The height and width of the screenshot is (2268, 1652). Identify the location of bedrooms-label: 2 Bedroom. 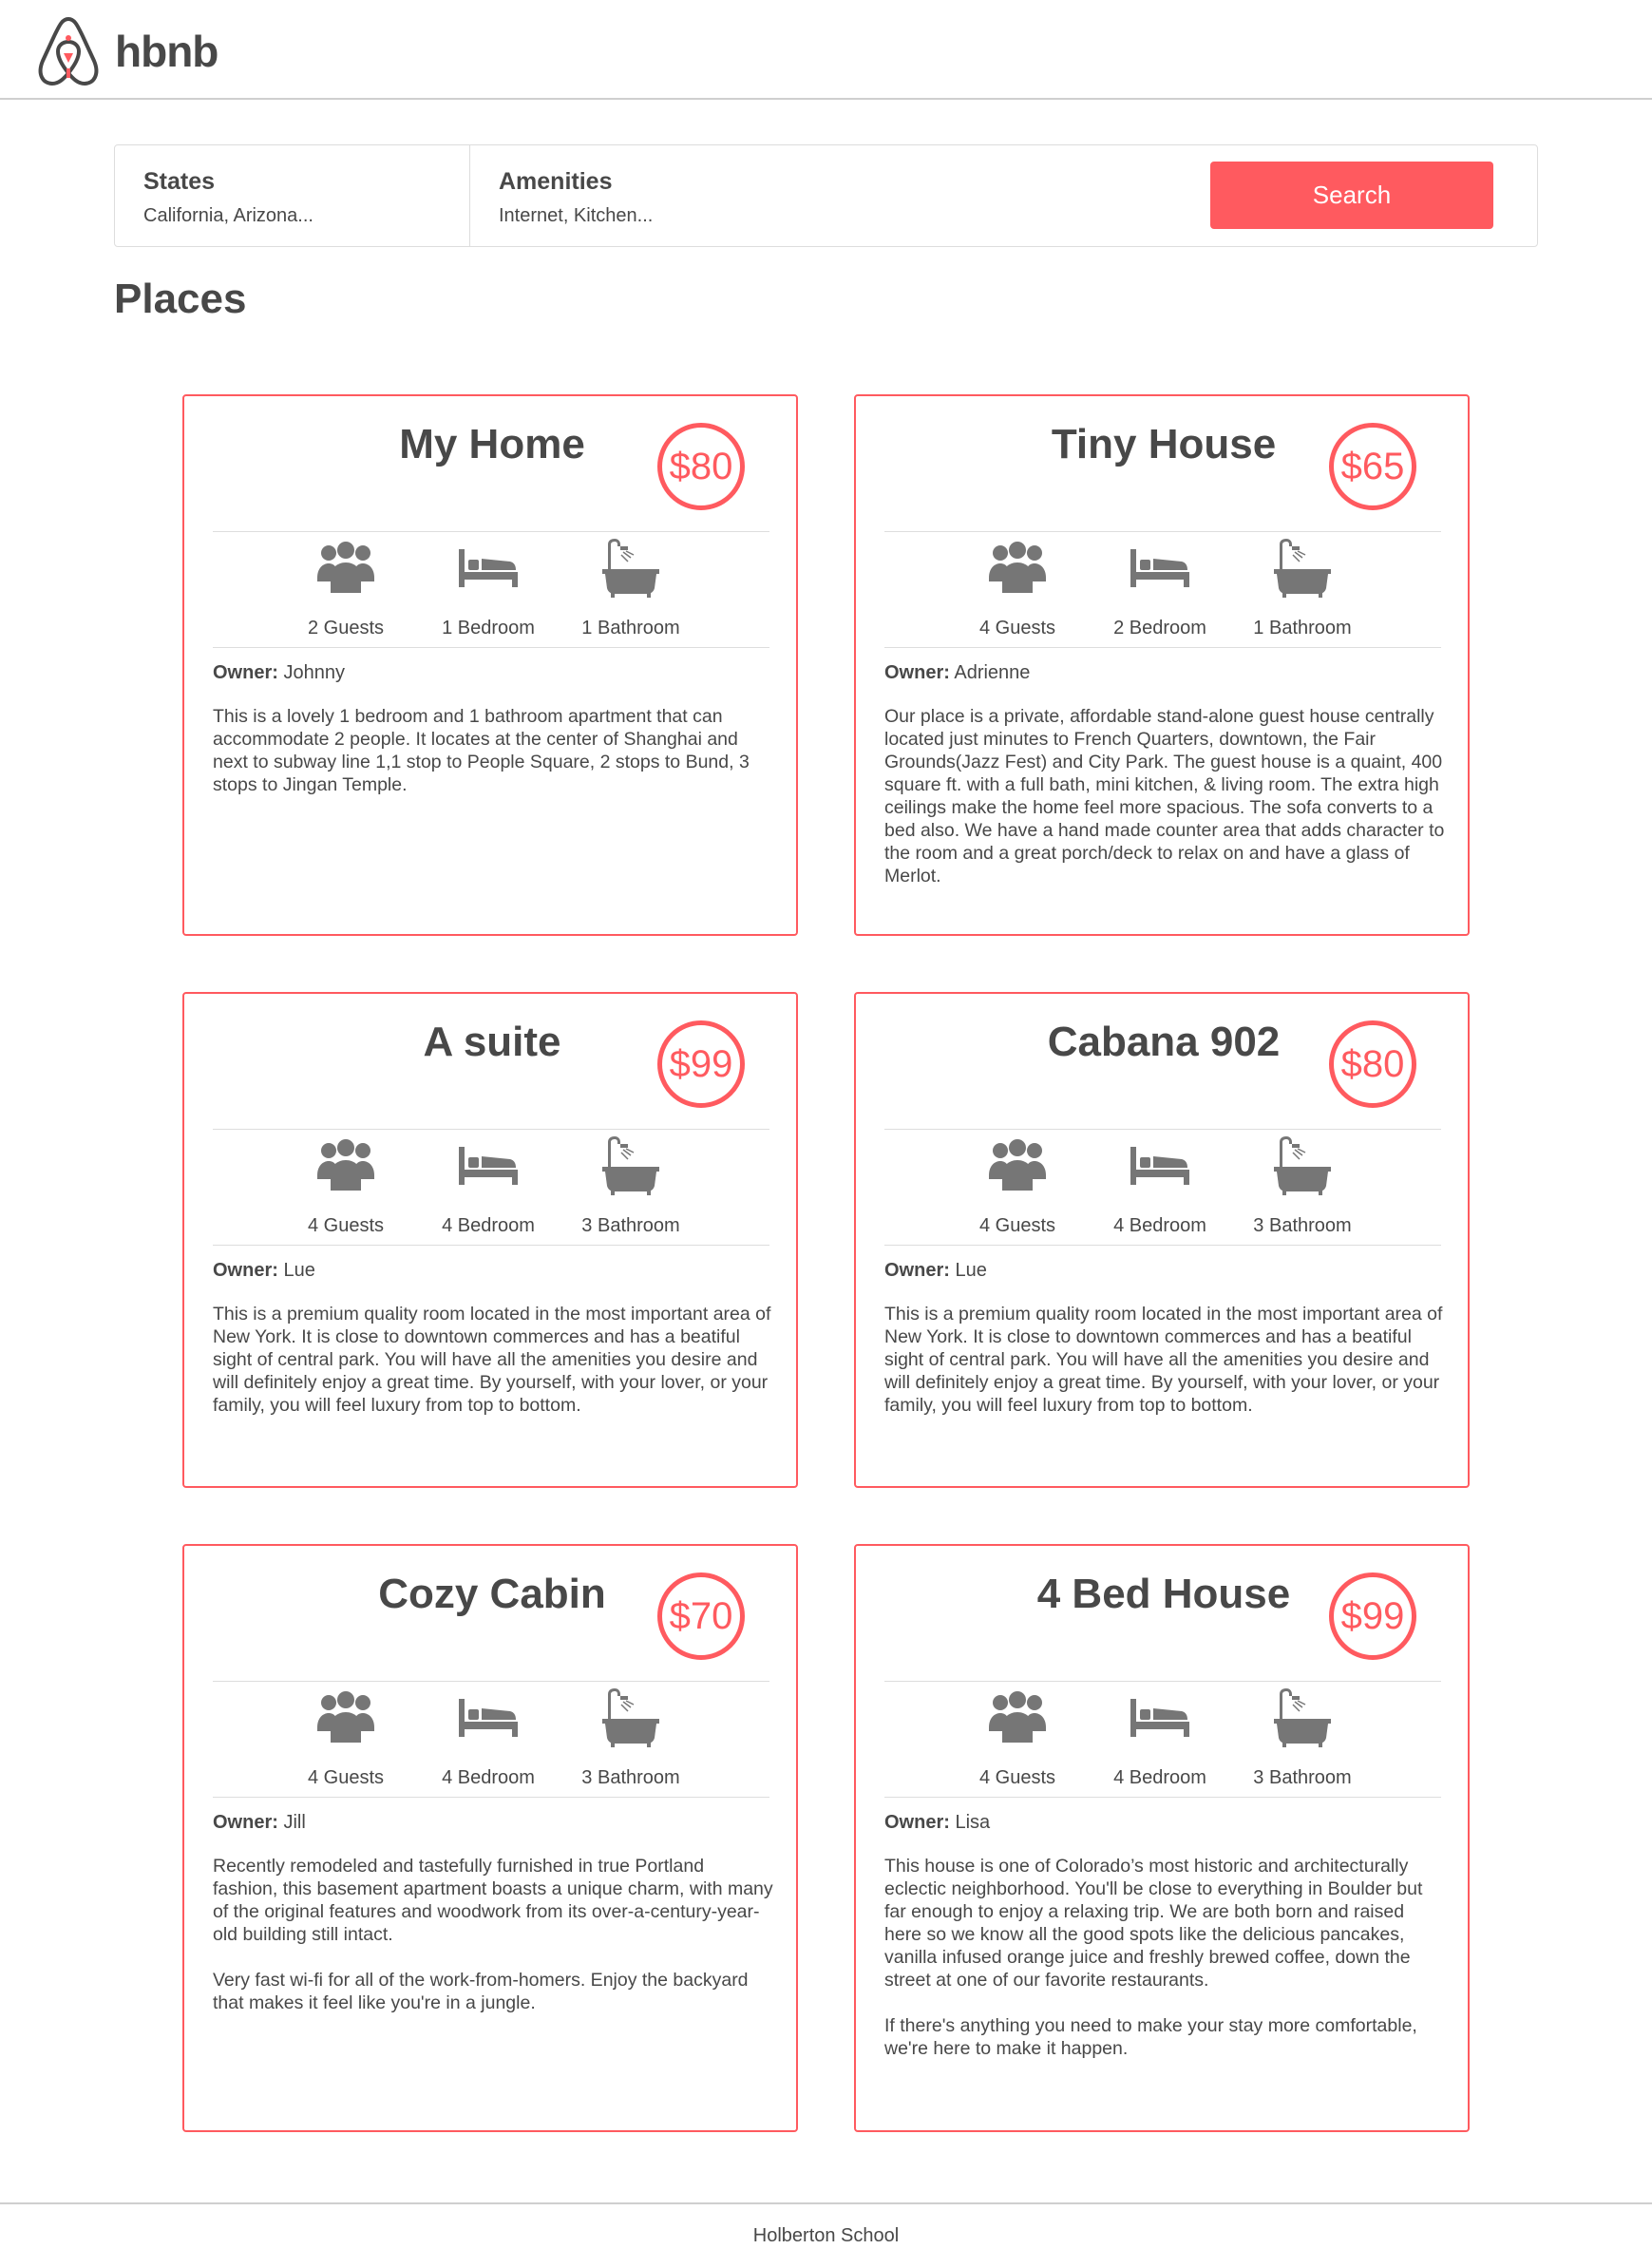
(1159, 628).